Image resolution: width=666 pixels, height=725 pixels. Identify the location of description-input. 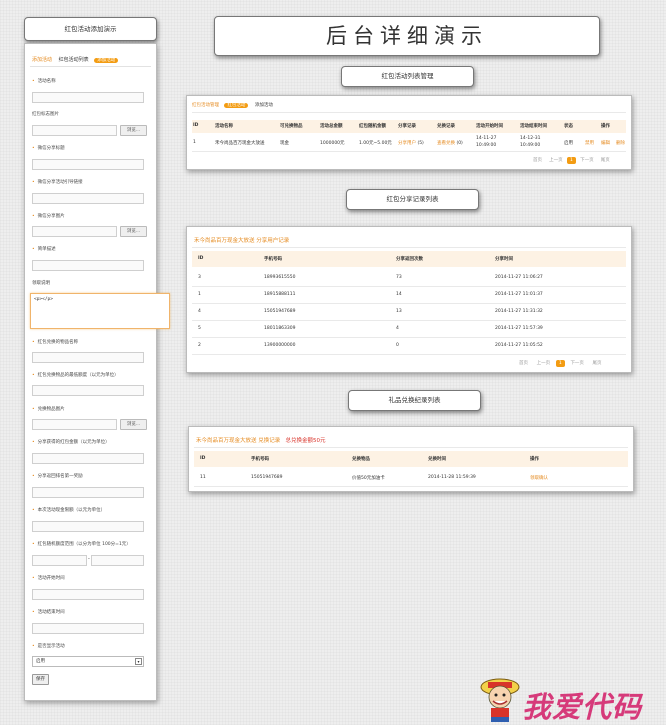
(88, 265).